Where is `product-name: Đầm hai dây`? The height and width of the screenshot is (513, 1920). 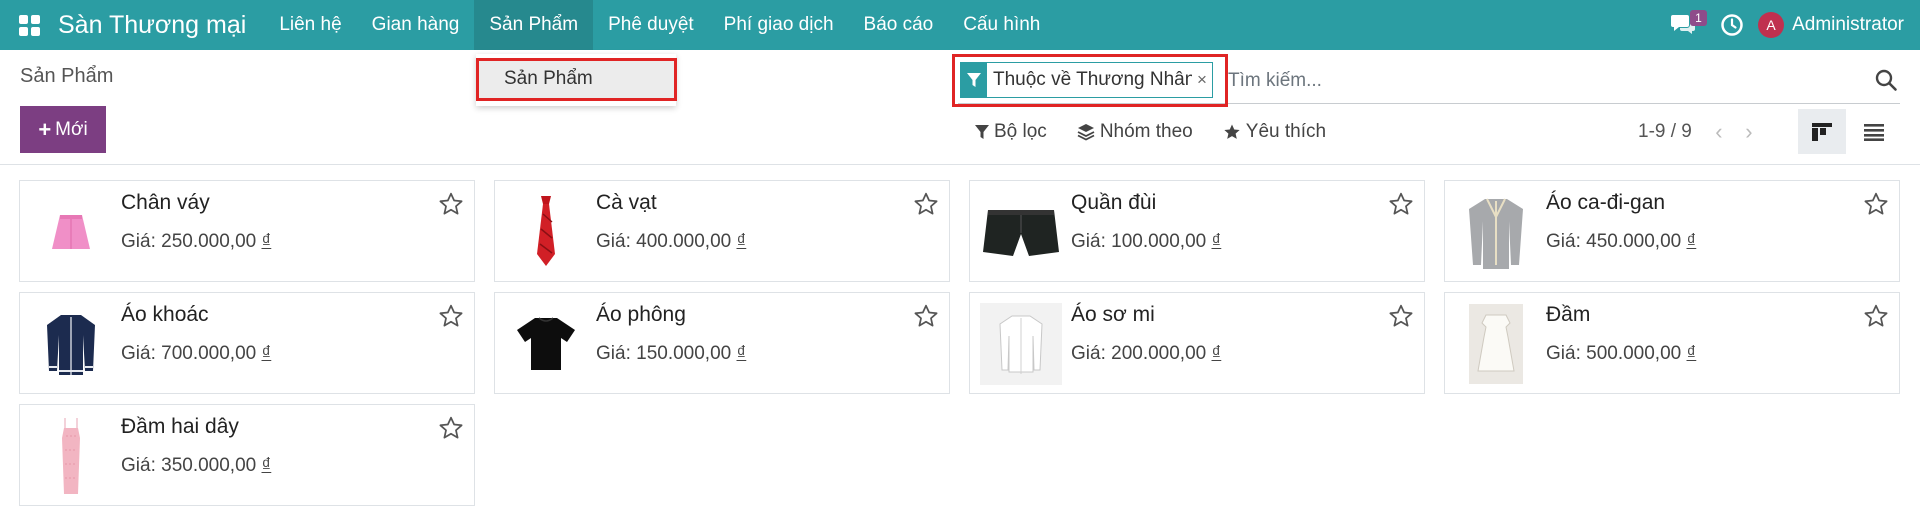
product-name: Đầm hai dây is located at coordinates (180, 426).